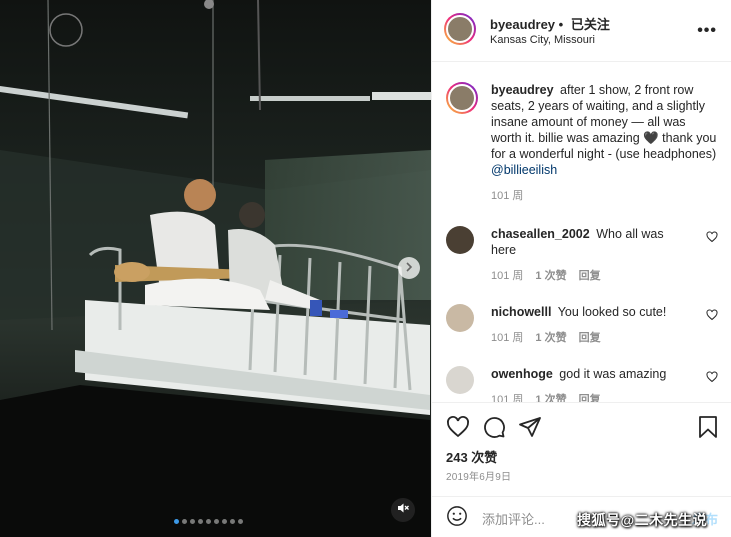 The image size is (731, 537). What do you see at coordinates (708, 427) in the screenshot?
I see `bookmark-icon` at bounding box center [708, 427].